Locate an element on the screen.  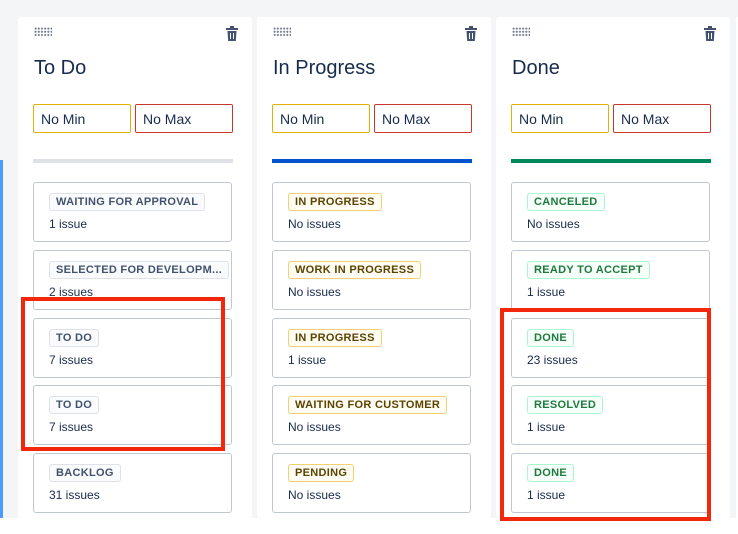
status-card: WAITING FOR APPROVAL 1 issue is located at coordinates (132, 212).